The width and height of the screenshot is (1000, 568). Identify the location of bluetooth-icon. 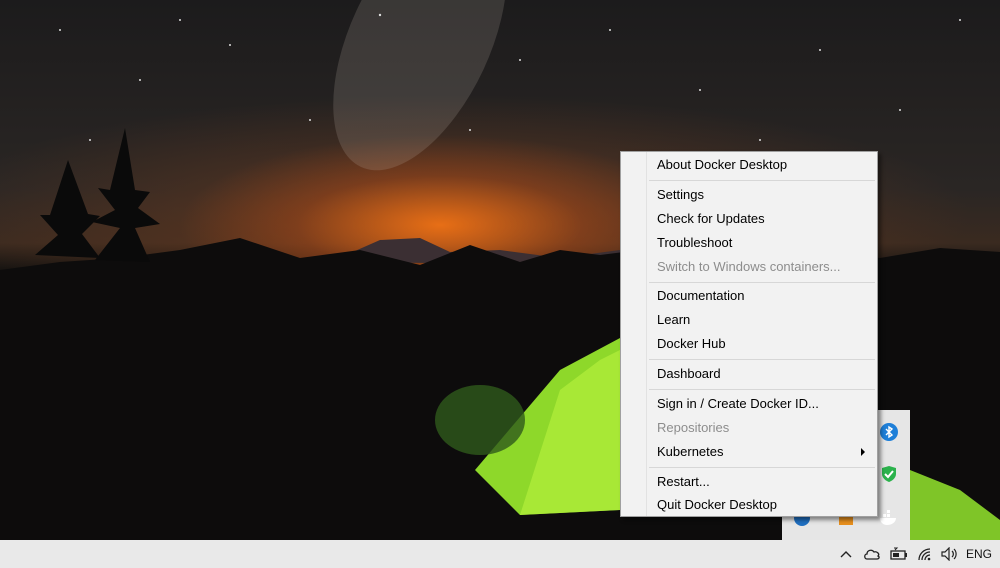
(889, 432).